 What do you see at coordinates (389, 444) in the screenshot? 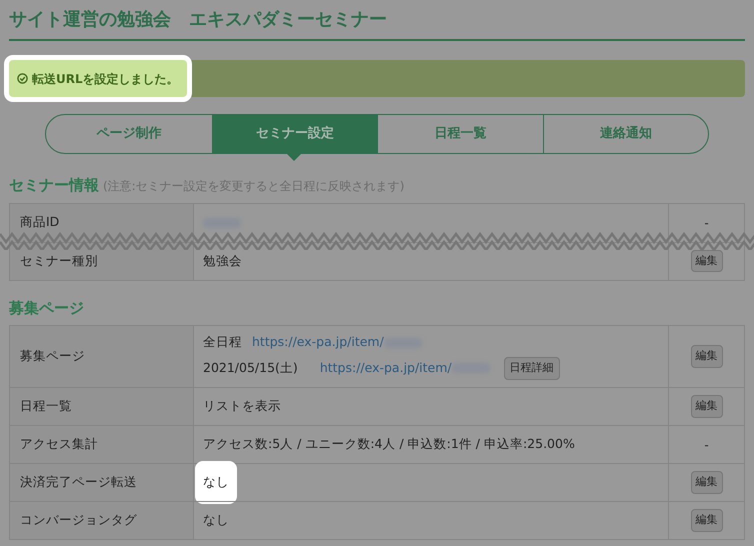
I see `cell-text: アクセス数:5人 / ユニーク数:4人 / 申込数:1件 / 申込率:25.00%` at bounding box center [389, 444].